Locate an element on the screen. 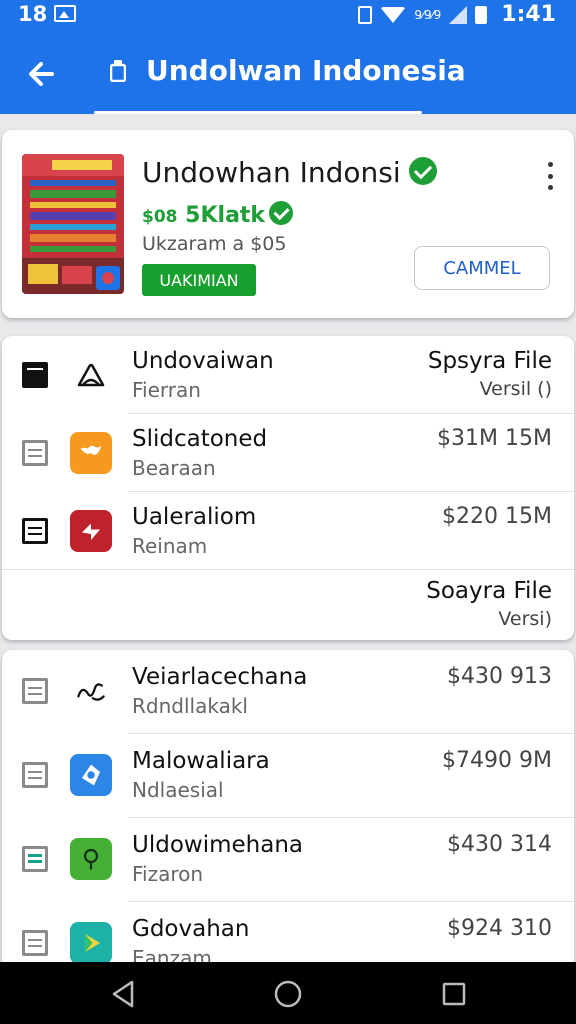  title-tab: Undolwan Indonesia is located at coordinates (280, 83).